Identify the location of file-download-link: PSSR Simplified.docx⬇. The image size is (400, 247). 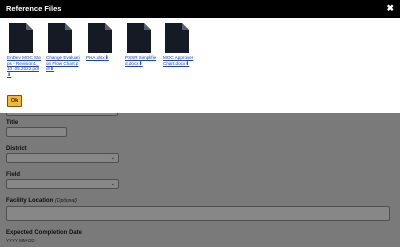
(142, 61).